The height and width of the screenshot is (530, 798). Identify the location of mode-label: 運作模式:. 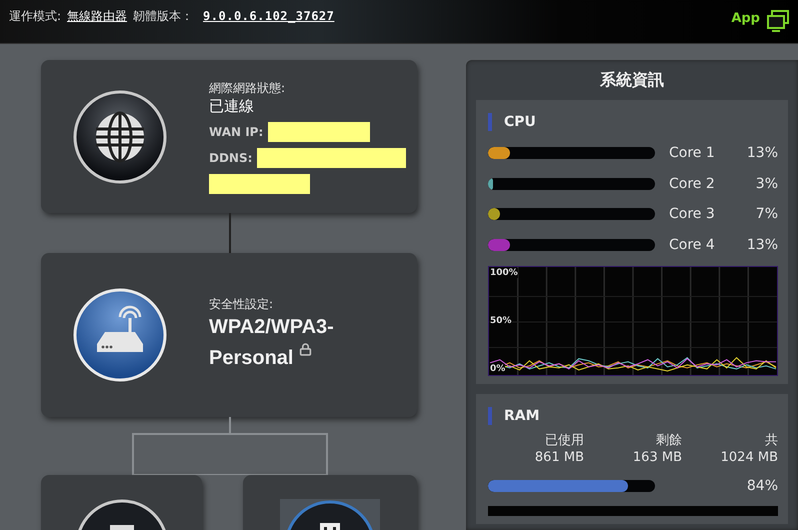
(35, 16).